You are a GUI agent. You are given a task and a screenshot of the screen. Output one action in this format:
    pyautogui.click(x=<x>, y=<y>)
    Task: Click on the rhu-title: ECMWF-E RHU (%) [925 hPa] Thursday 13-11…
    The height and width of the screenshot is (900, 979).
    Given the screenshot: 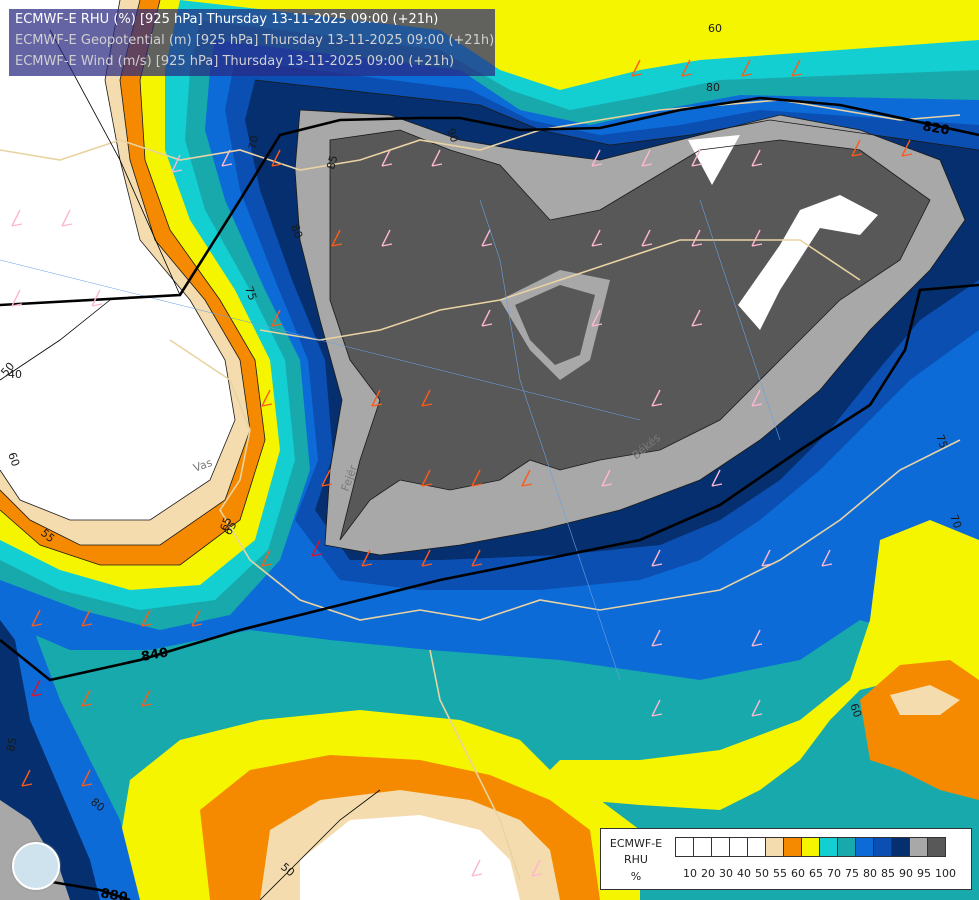 What is the action you would take?
    pyautogui.click(x=227, y=19)
    